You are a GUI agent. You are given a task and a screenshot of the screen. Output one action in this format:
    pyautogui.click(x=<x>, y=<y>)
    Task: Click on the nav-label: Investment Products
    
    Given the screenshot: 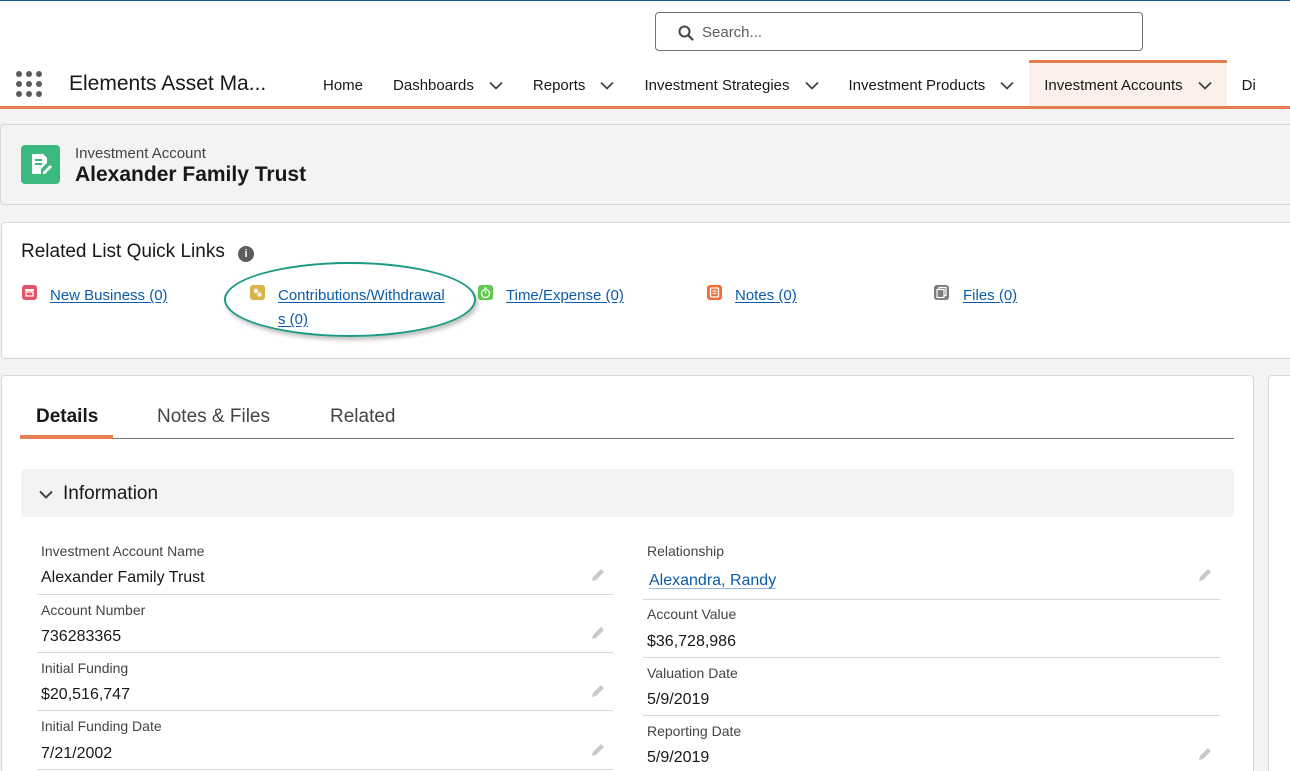 What is the action you would take?
    pyautogui.click(x=917, y=85)
    